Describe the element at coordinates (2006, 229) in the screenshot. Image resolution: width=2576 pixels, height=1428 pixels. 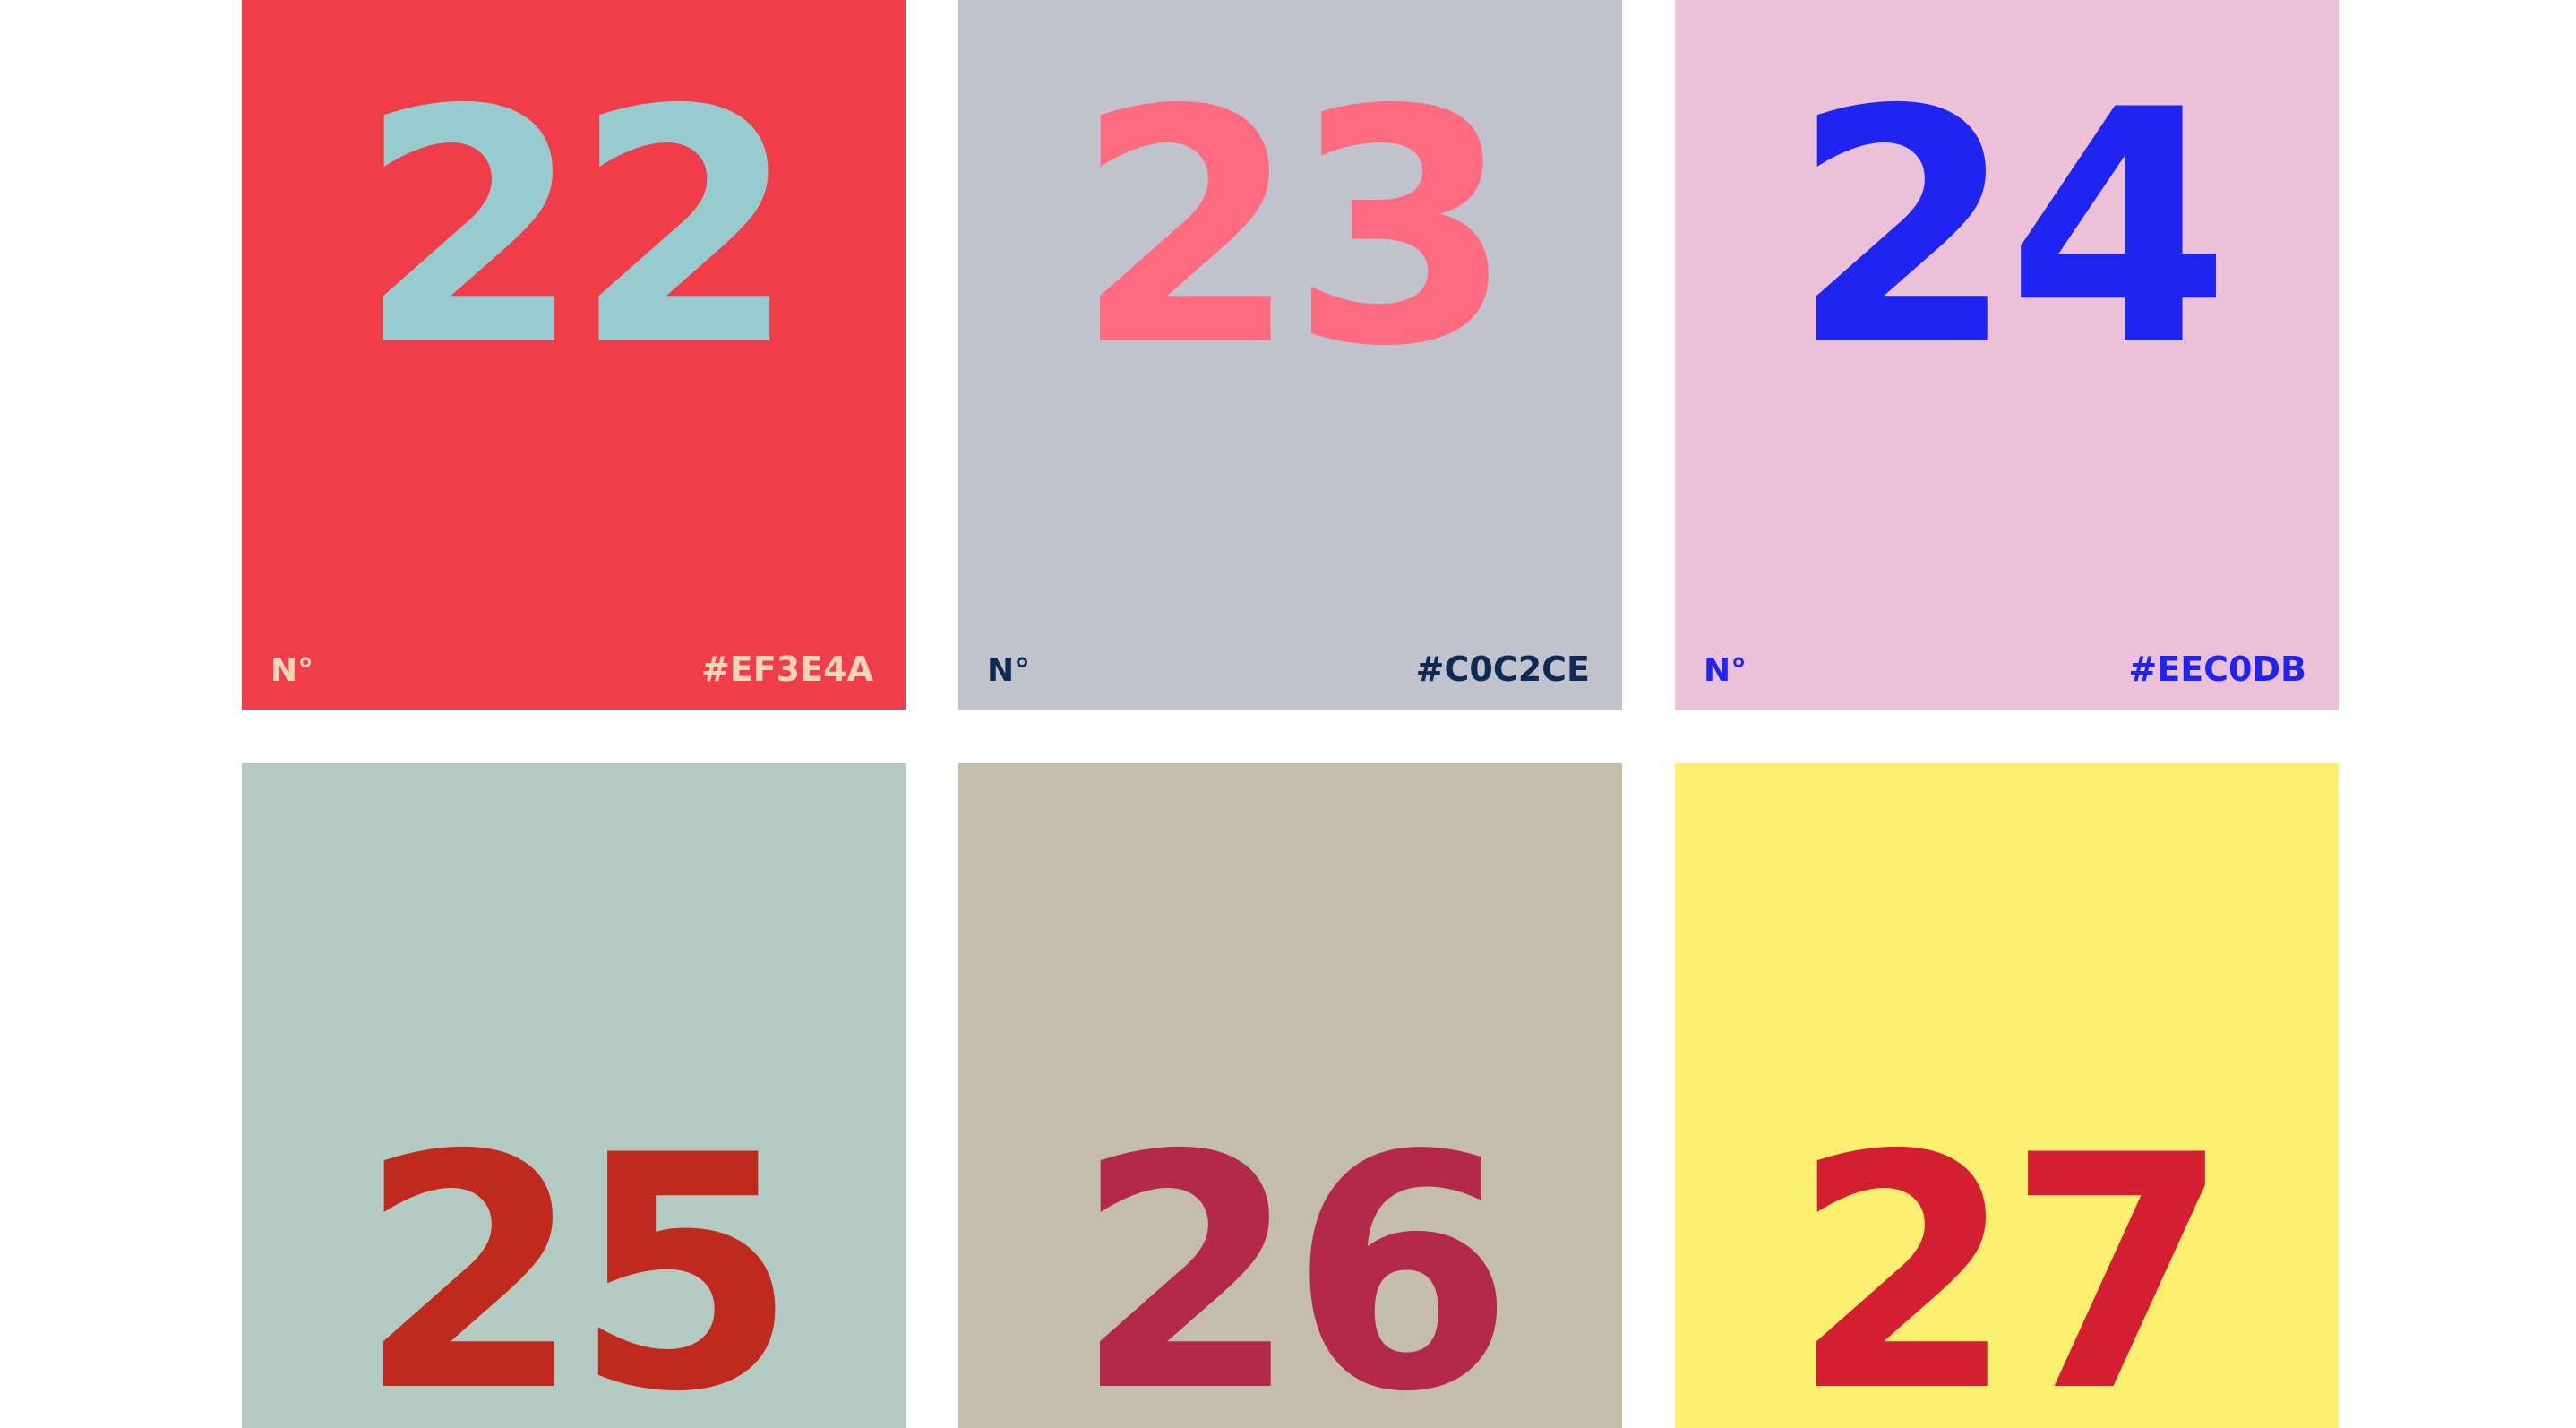
I see `card-number: 24` at that location.